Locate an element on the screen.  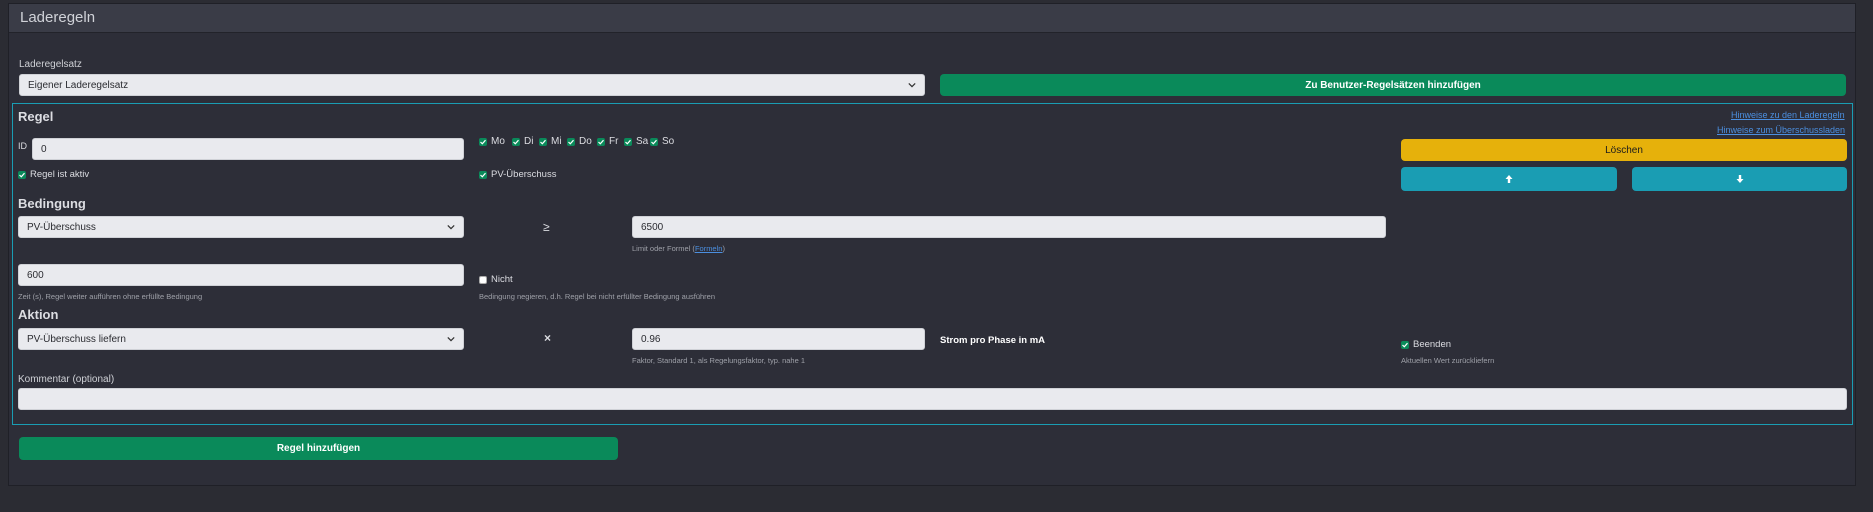
negate-label: Nicht is located at coordinates (502, 279).